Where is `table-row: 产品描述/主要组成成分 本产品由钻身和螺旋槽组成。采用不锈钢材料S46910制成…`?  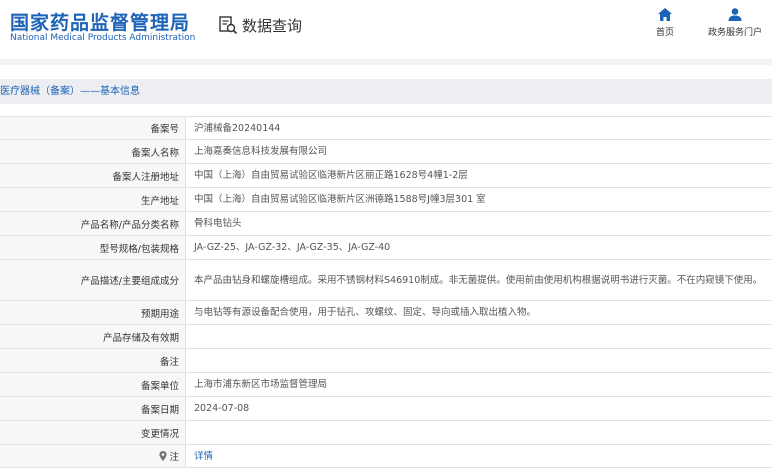
table-row: 产品描述/主要组成成分 本产品由钻身和螺旋槽组成。采用不锈钢材料S46910制成… is located at coordinates (386, 280).